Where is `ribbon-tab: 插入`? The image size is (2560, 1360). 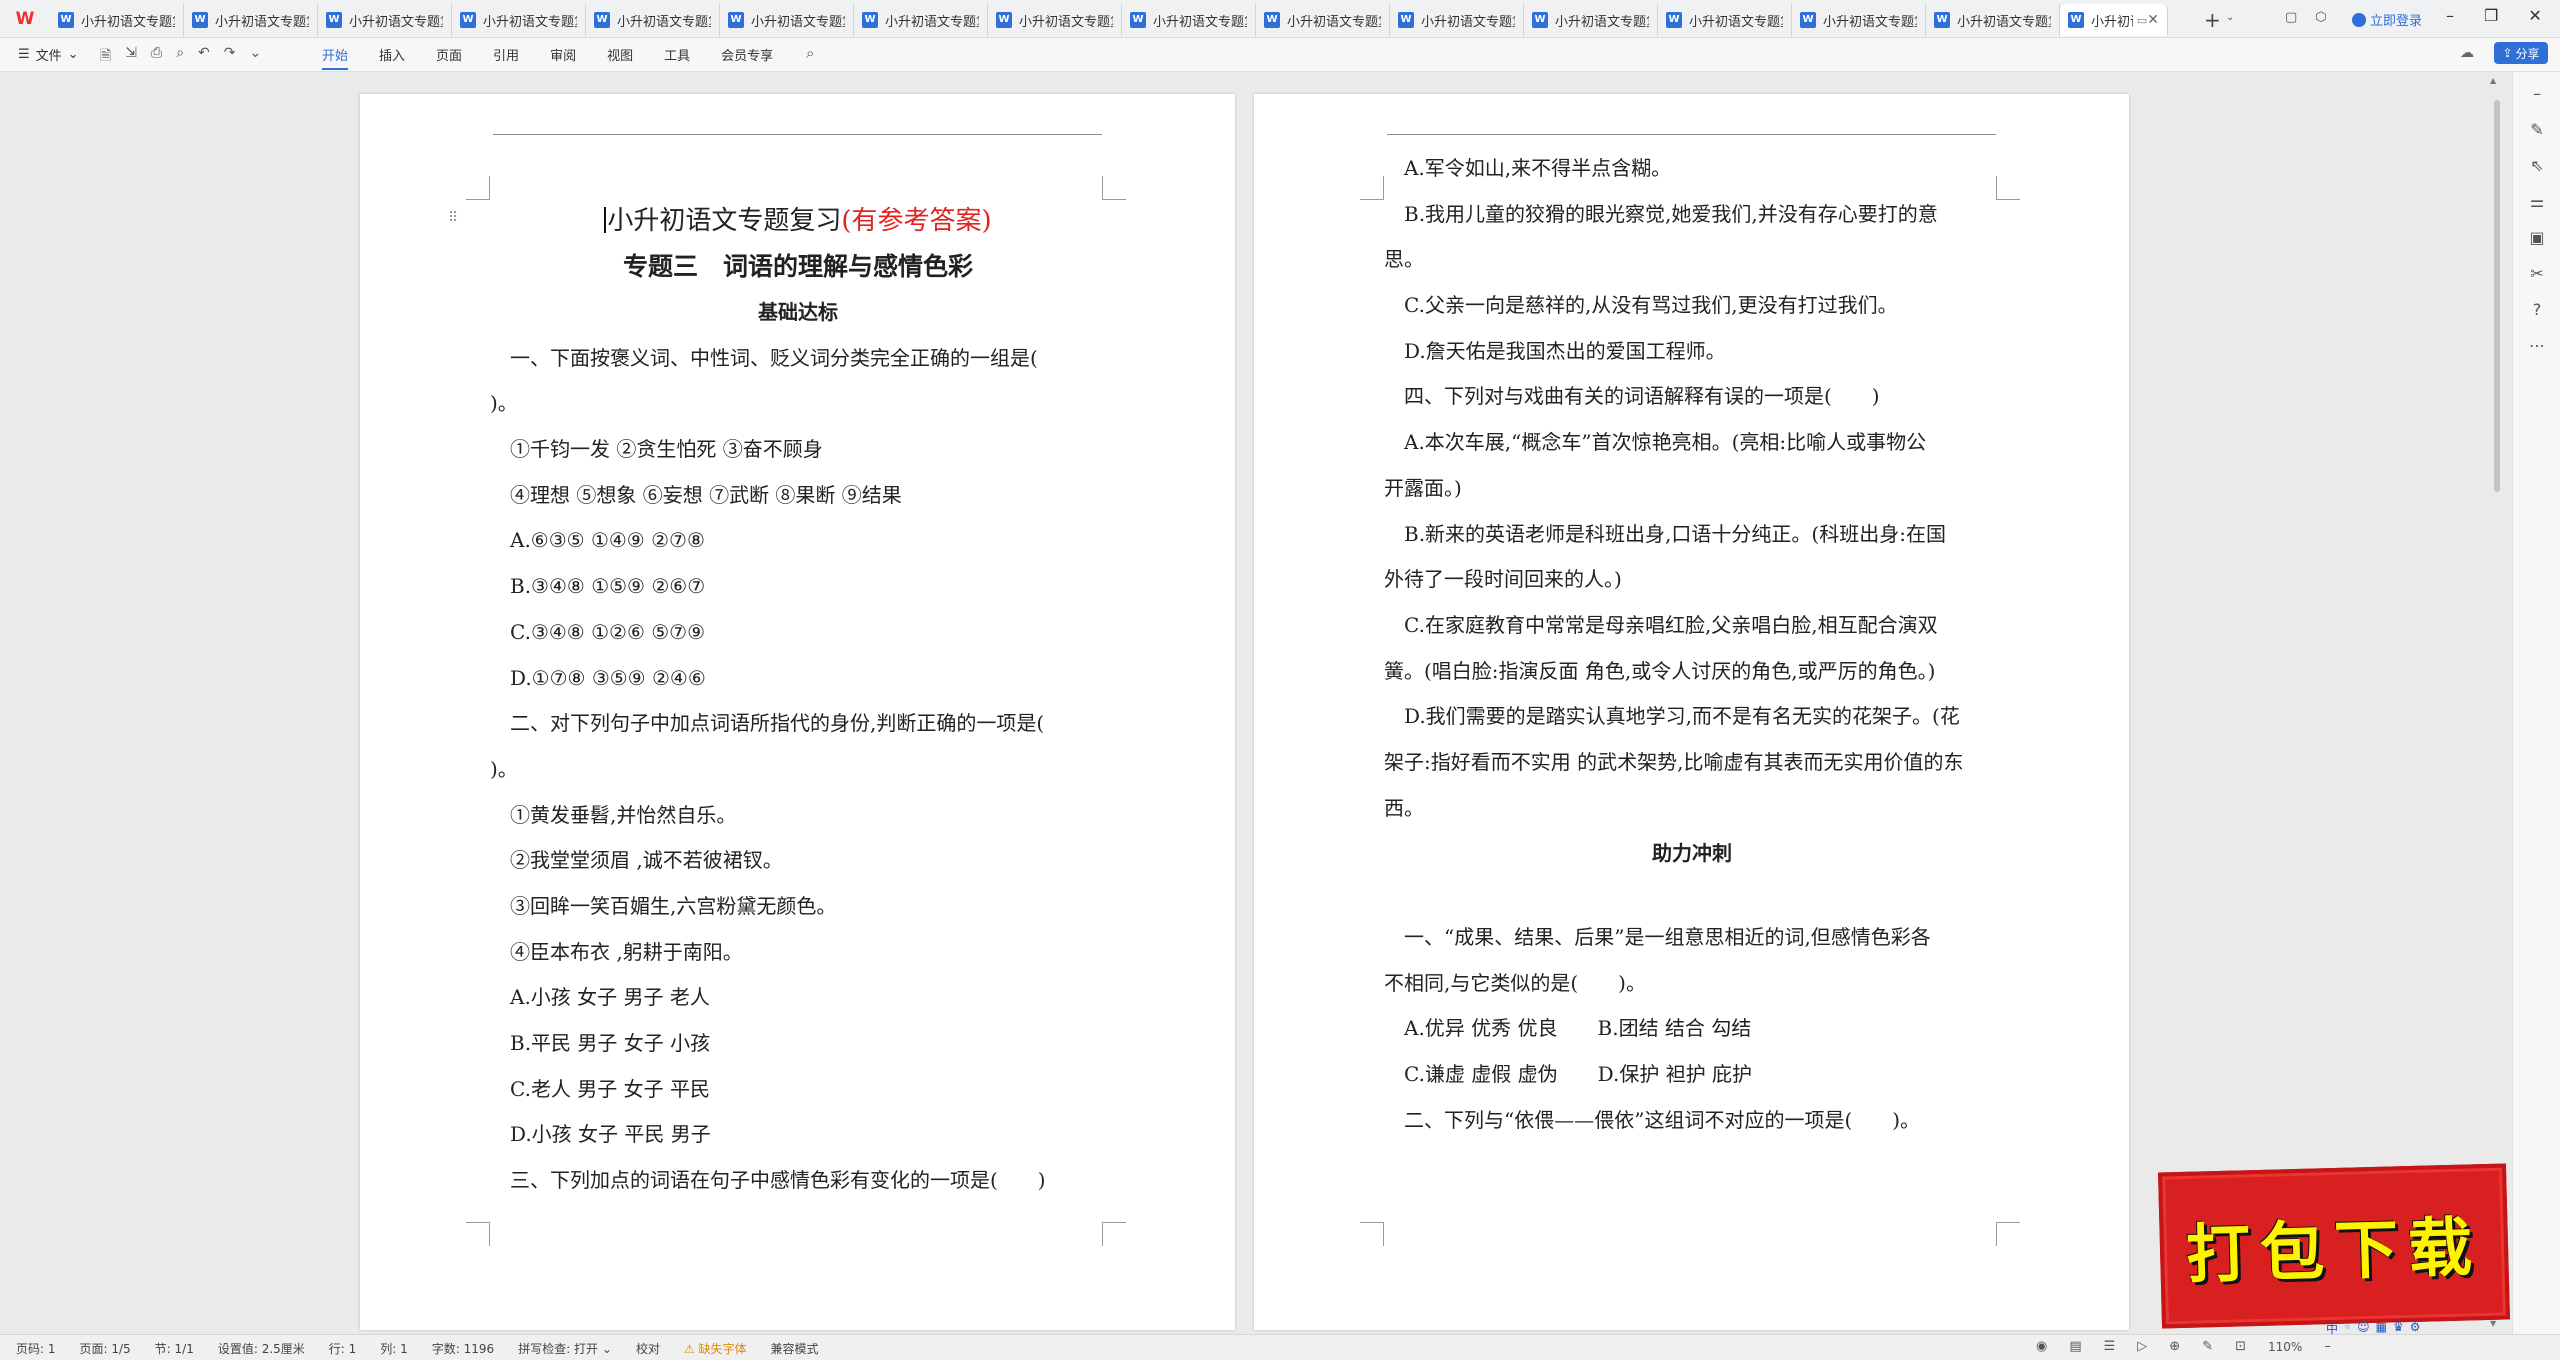 ribbon-tab: 插入 is located at coordinates (392, 57).